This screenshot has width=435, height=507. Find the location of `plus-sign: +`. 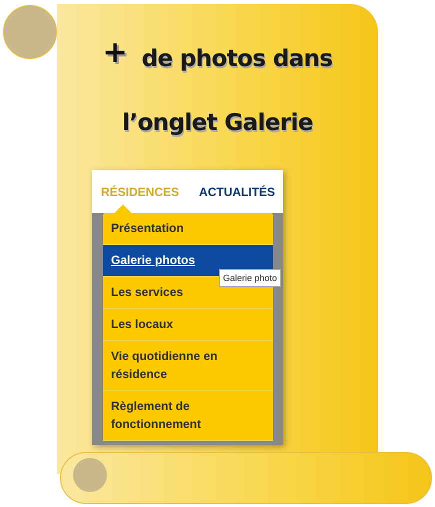

plus-sign: + is located at coordinates (115, 53).